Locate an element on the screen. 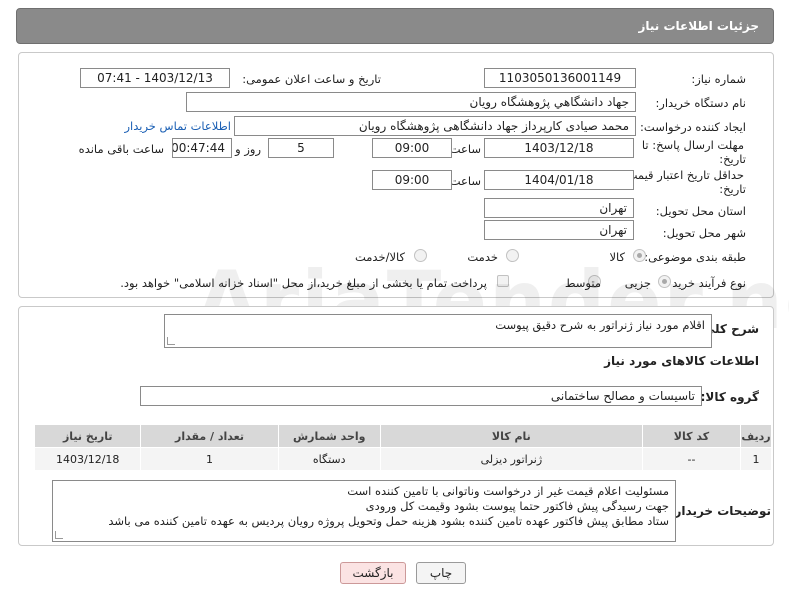  validity-time-field: 09:00 is located at coordinates (412, 180).